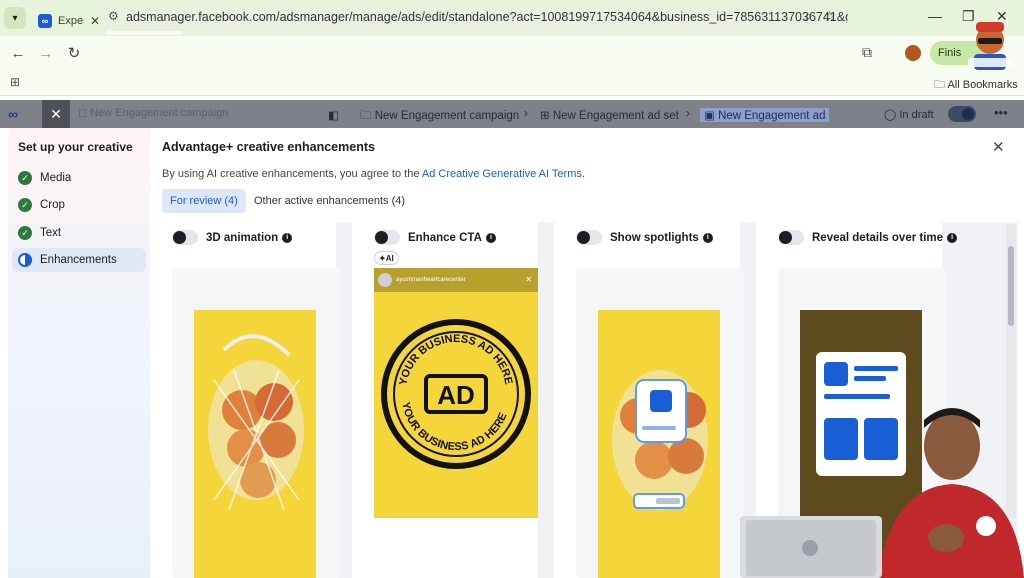 The height and width of the screenshot is (578, 1024). What do you see at coordinates (79, 178) in the screenshot?
I see `step-media: ✓ Media` at bounding box center [79, 178].